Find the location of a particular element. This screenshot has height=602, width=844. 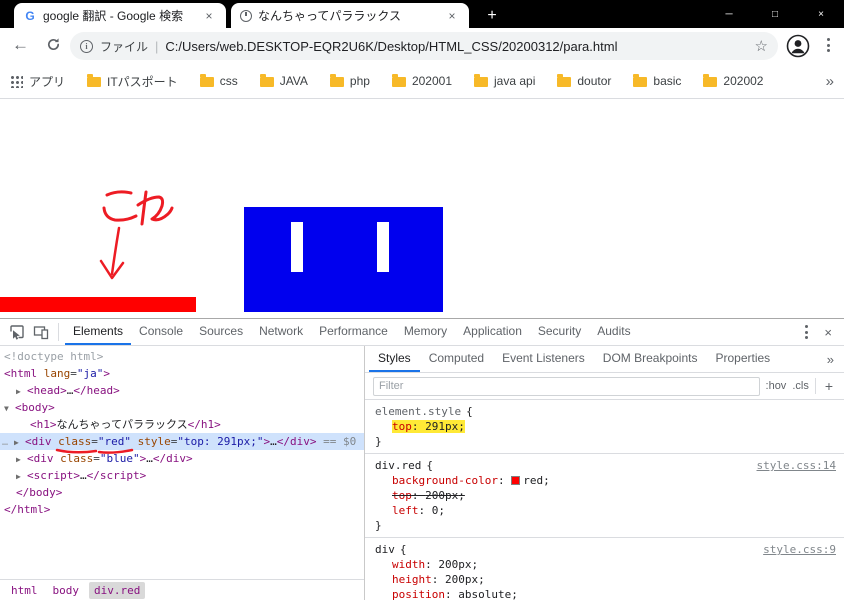

window-controls: ─ □ × is located at coordinates (775, 14).